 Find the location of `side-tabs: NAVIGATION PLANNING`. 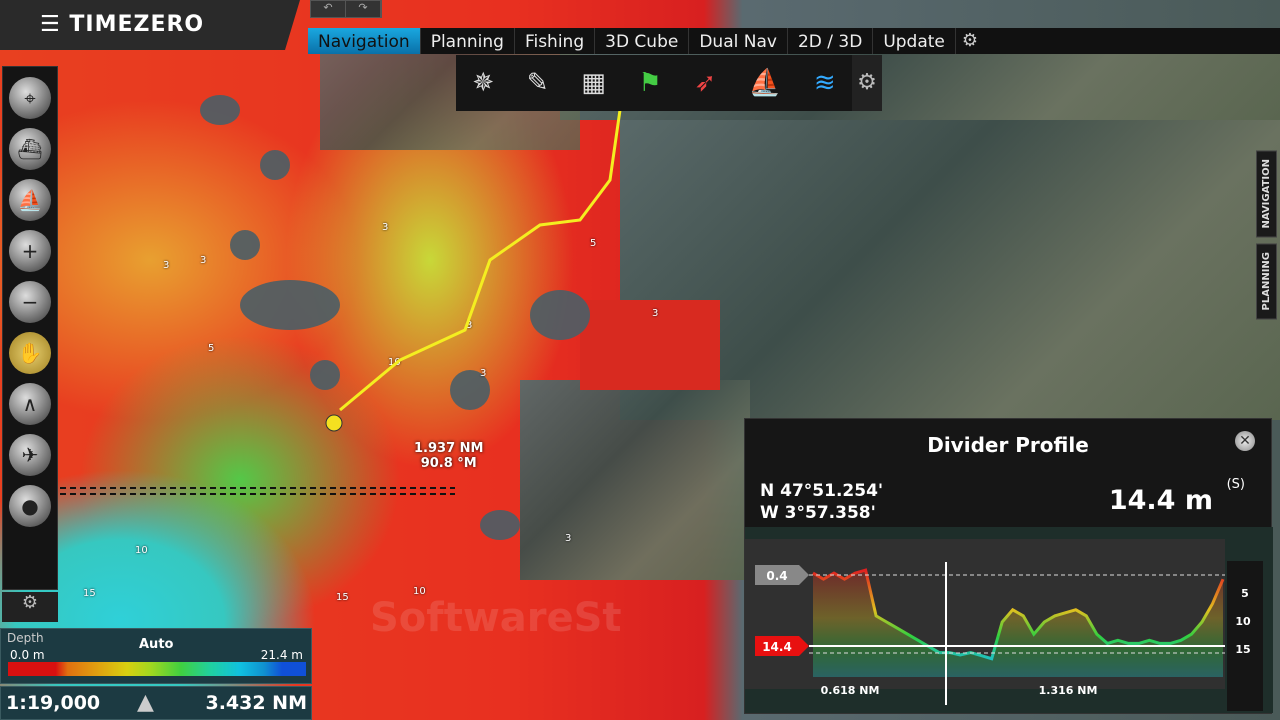

side-tabs: NAVIGATION PLANNING is located at coordinates (1268, 238).